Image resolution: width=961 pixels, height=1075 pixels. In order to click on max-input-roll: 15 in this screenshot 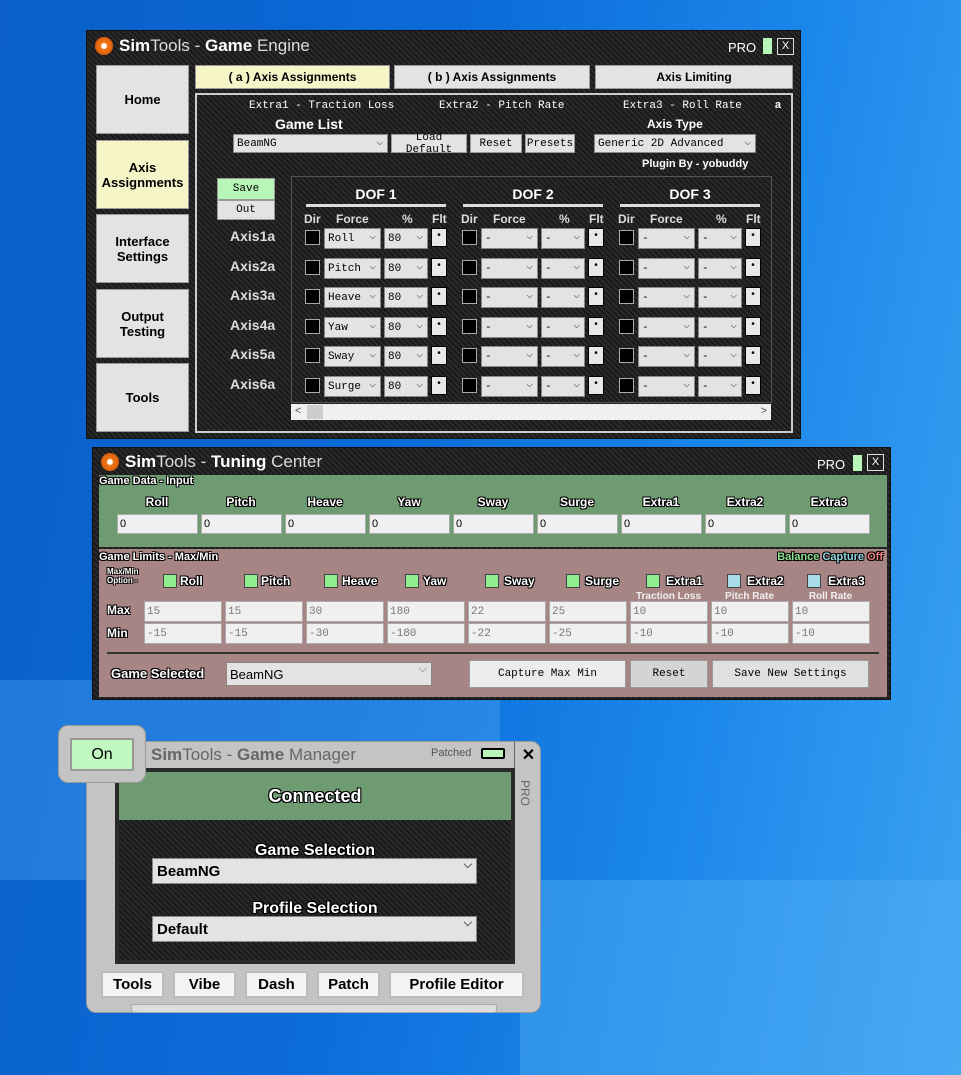, I will do `click(183, 611)`.